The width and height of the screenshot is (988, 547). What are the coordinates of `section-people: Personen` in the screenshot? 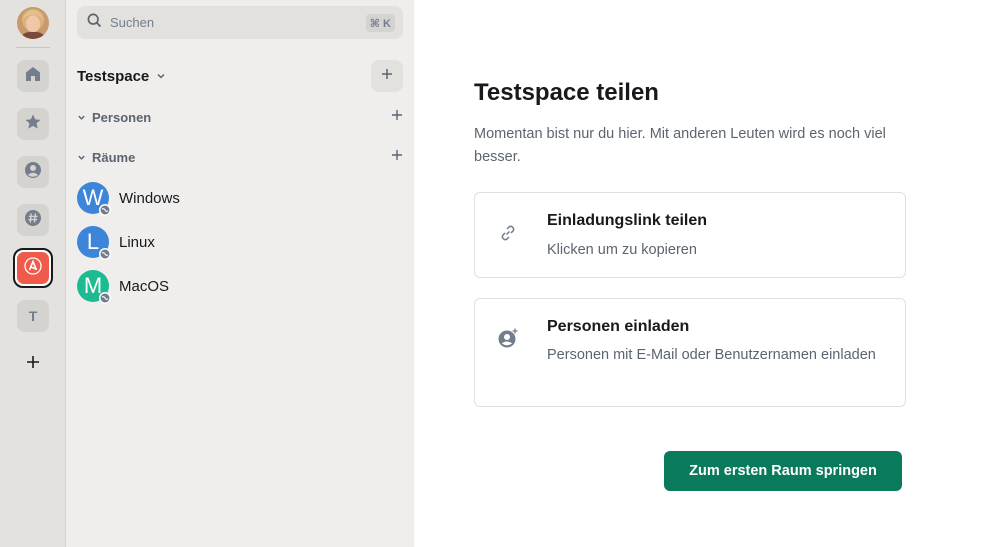 It's located at (240, 117).